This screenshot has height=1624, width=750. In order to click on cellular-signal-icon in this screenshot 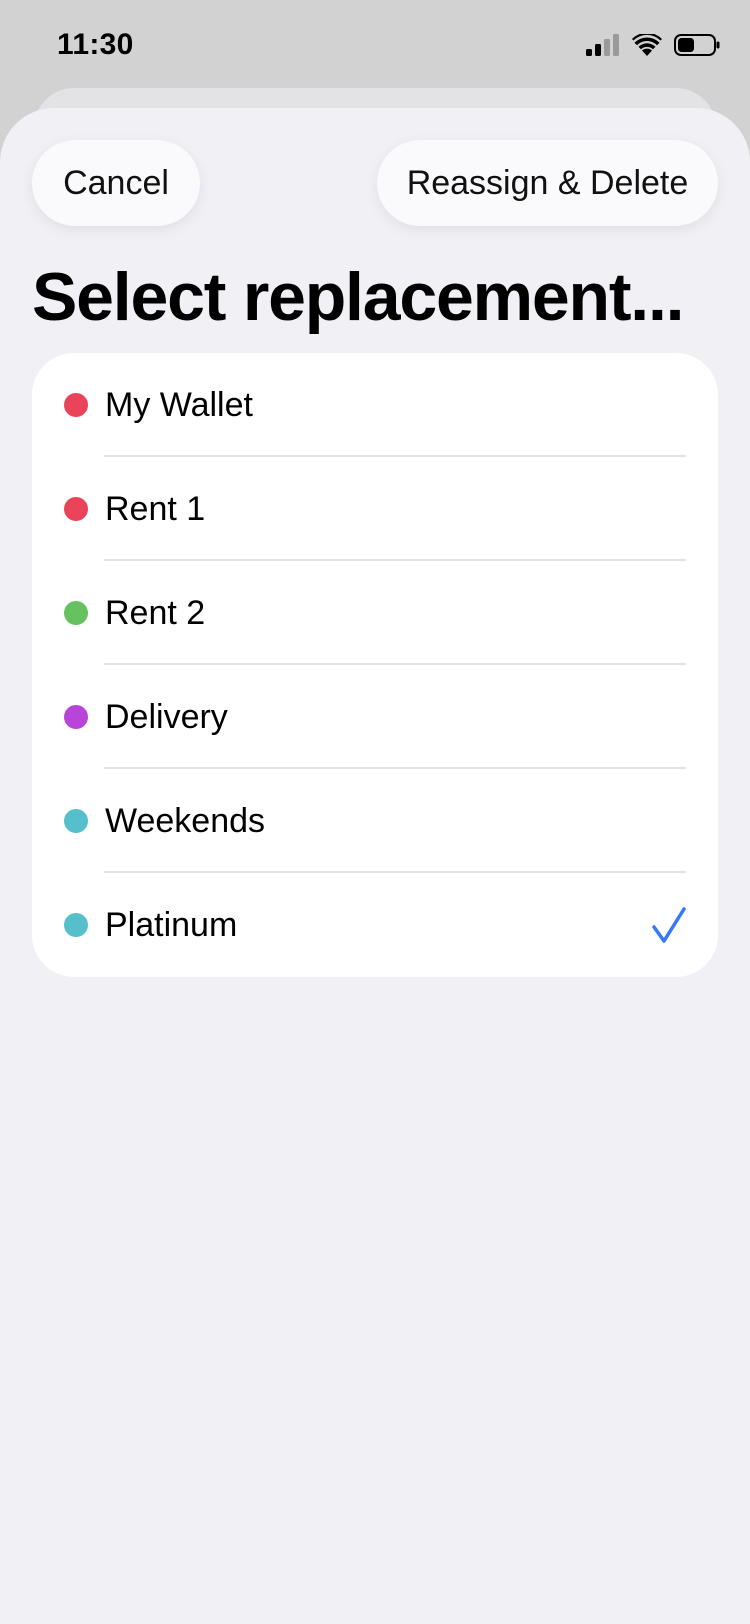, I will do `click(602, 45)`.